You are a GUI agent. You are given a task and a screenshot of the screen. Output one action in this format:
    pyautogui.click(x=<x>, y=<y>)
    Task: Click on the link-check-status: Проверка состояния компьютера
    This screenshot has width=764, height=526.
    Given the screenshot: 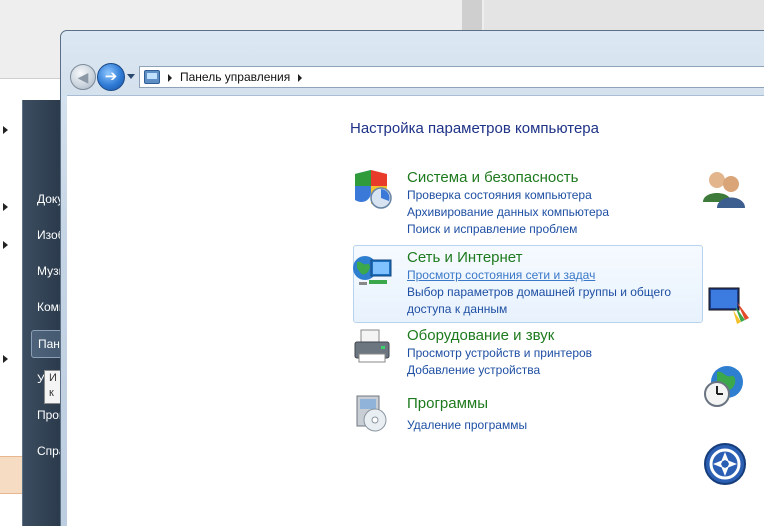 What is the action you would take?
    pyautogui.click(x=508, y=195)
    